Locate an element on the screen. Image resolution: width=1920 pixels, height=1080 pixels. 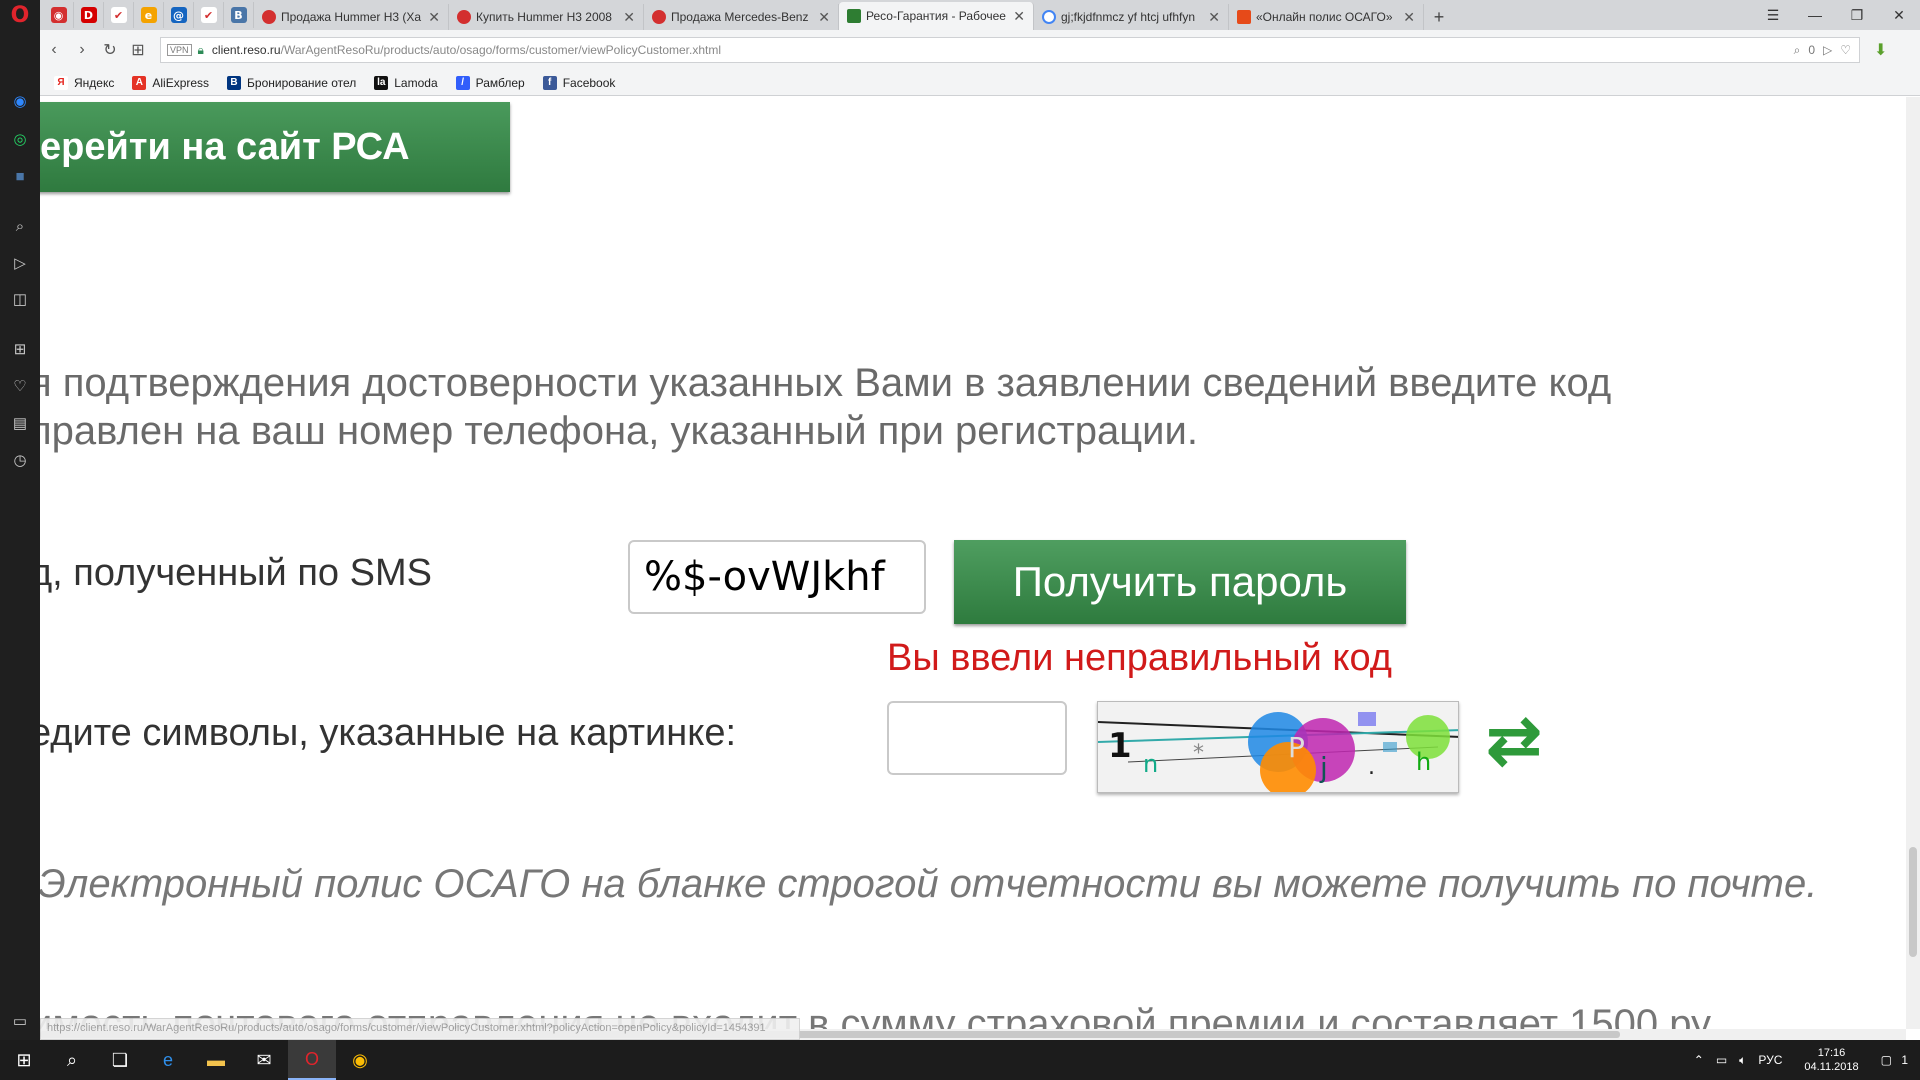
avito-icon: ◉ is located at coordinates (58, 15).